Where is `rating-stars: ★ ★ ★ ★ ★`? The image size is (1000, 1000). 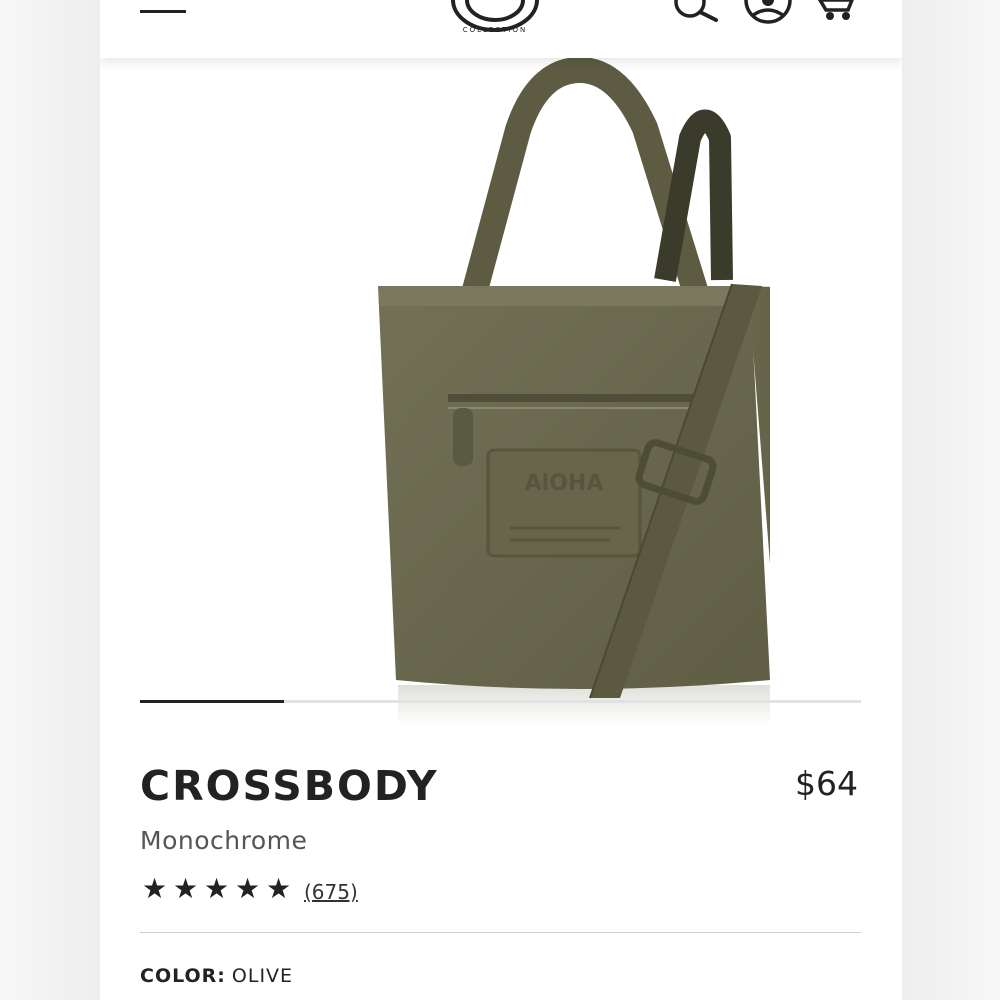 rating-stars: ★ ★ ★ ★ ★ is located at coordinates (216, 889).